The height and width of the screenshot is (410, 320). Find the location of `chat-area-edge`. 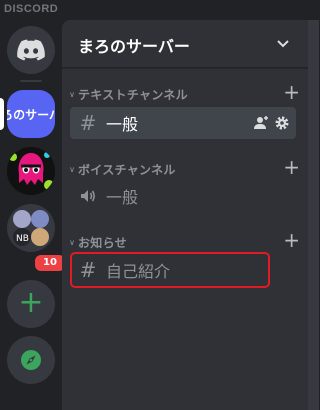

chat-area-edge is located at coordinates (313, 215).